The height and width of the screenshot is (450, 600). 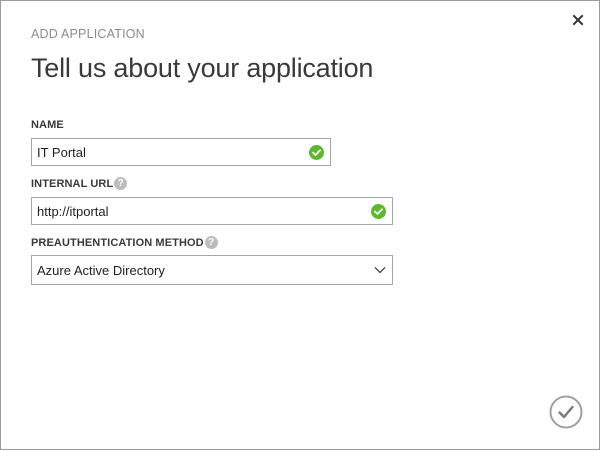 What do you see at coordinates (117, 242) in the screenshot?
I see `preauth-method-label-text: PREAUTHENTICATION METHOD` at bounding box center [117, 242].